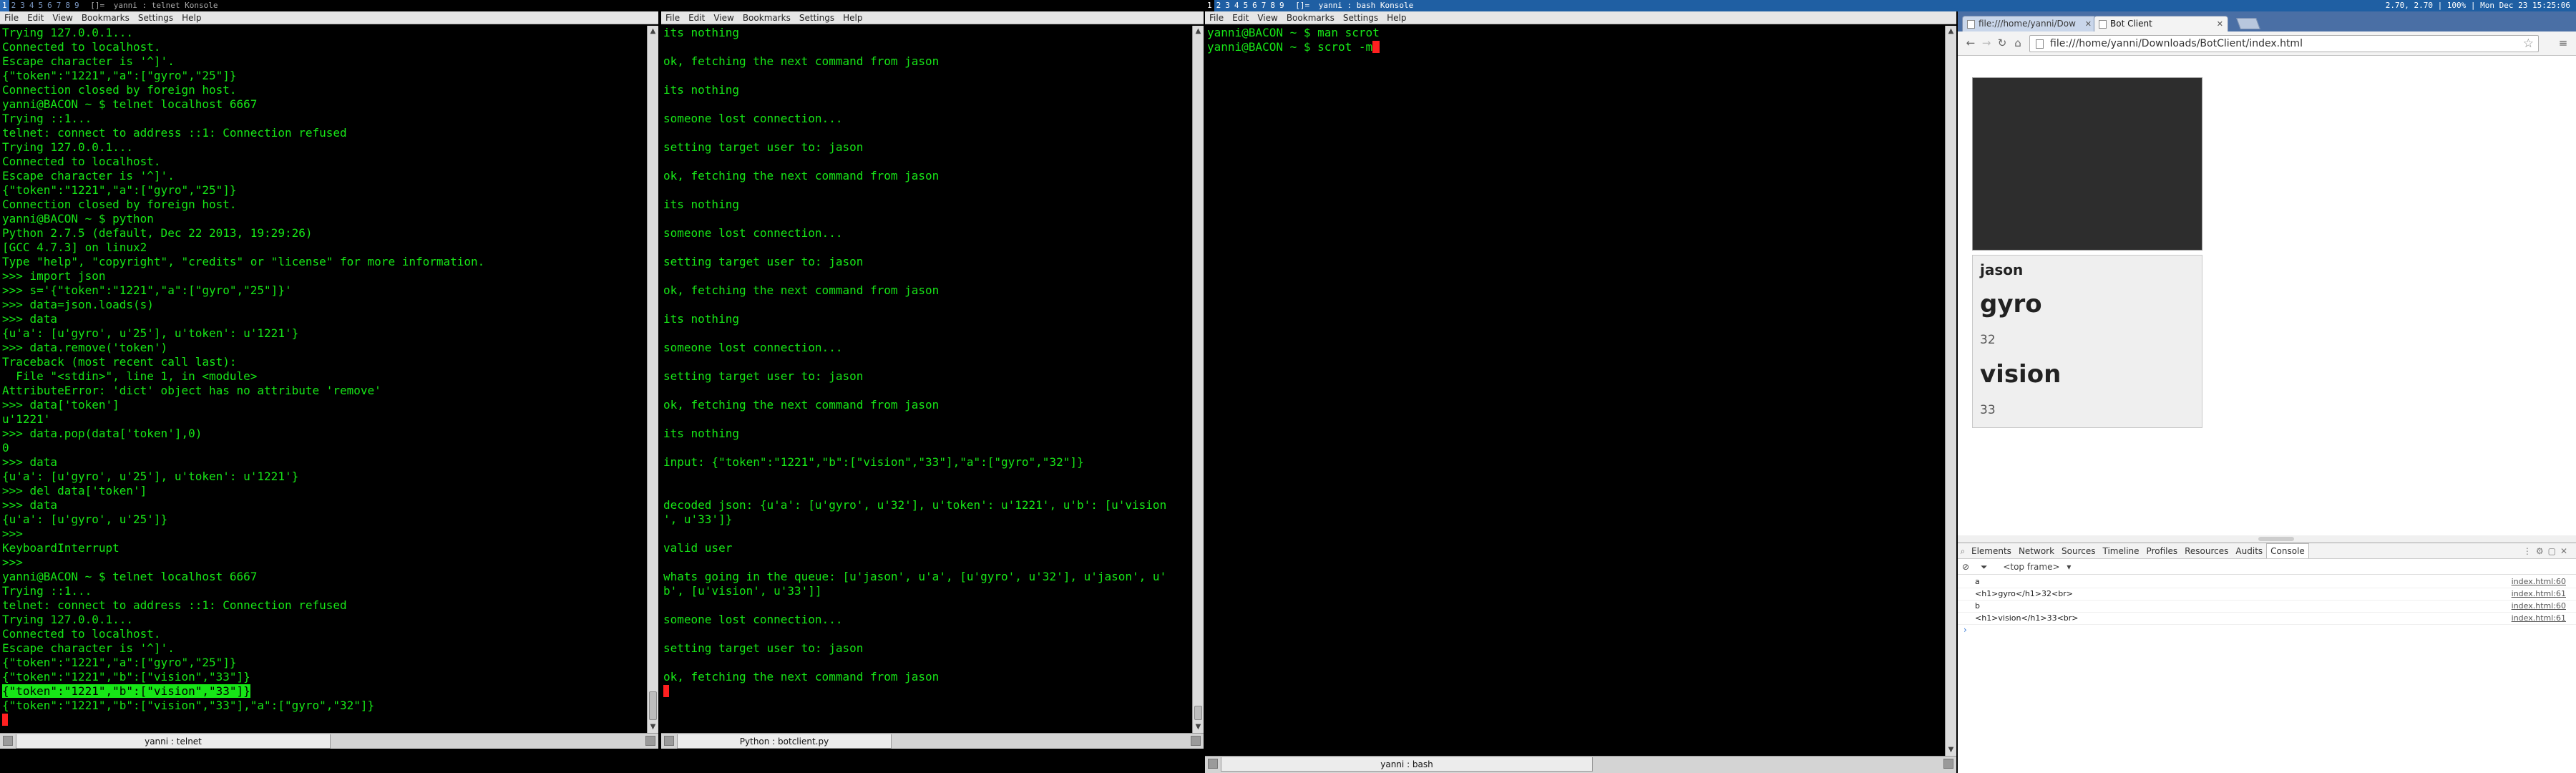  I want to click on clear-console-icon: ⊘, so click(1966, 567).